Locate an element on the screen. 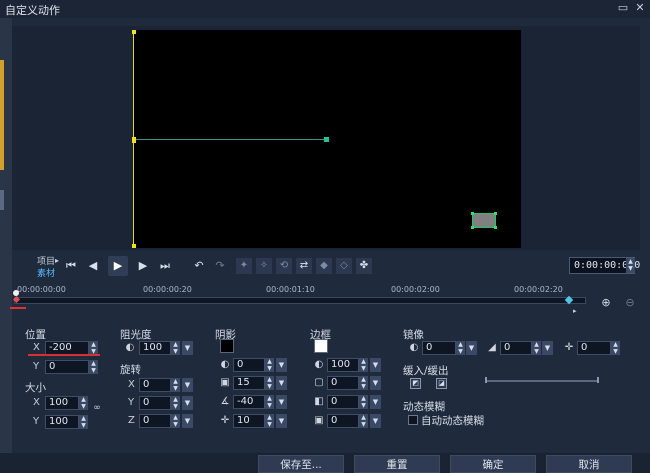 The image size is (650, 473). clip-object is located at coordinates (484, 220).